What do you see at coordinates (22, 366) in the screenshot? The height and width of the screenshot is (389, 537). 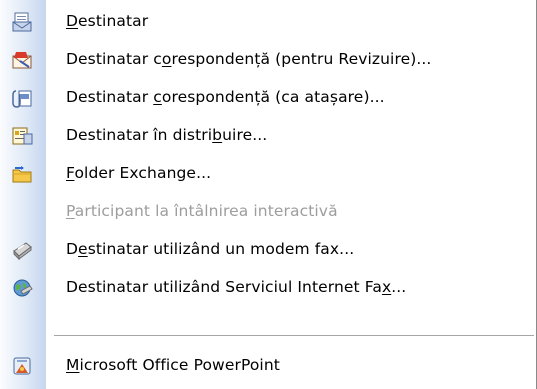 I see `powerpoint-icon` at bounding box center [22, 366].